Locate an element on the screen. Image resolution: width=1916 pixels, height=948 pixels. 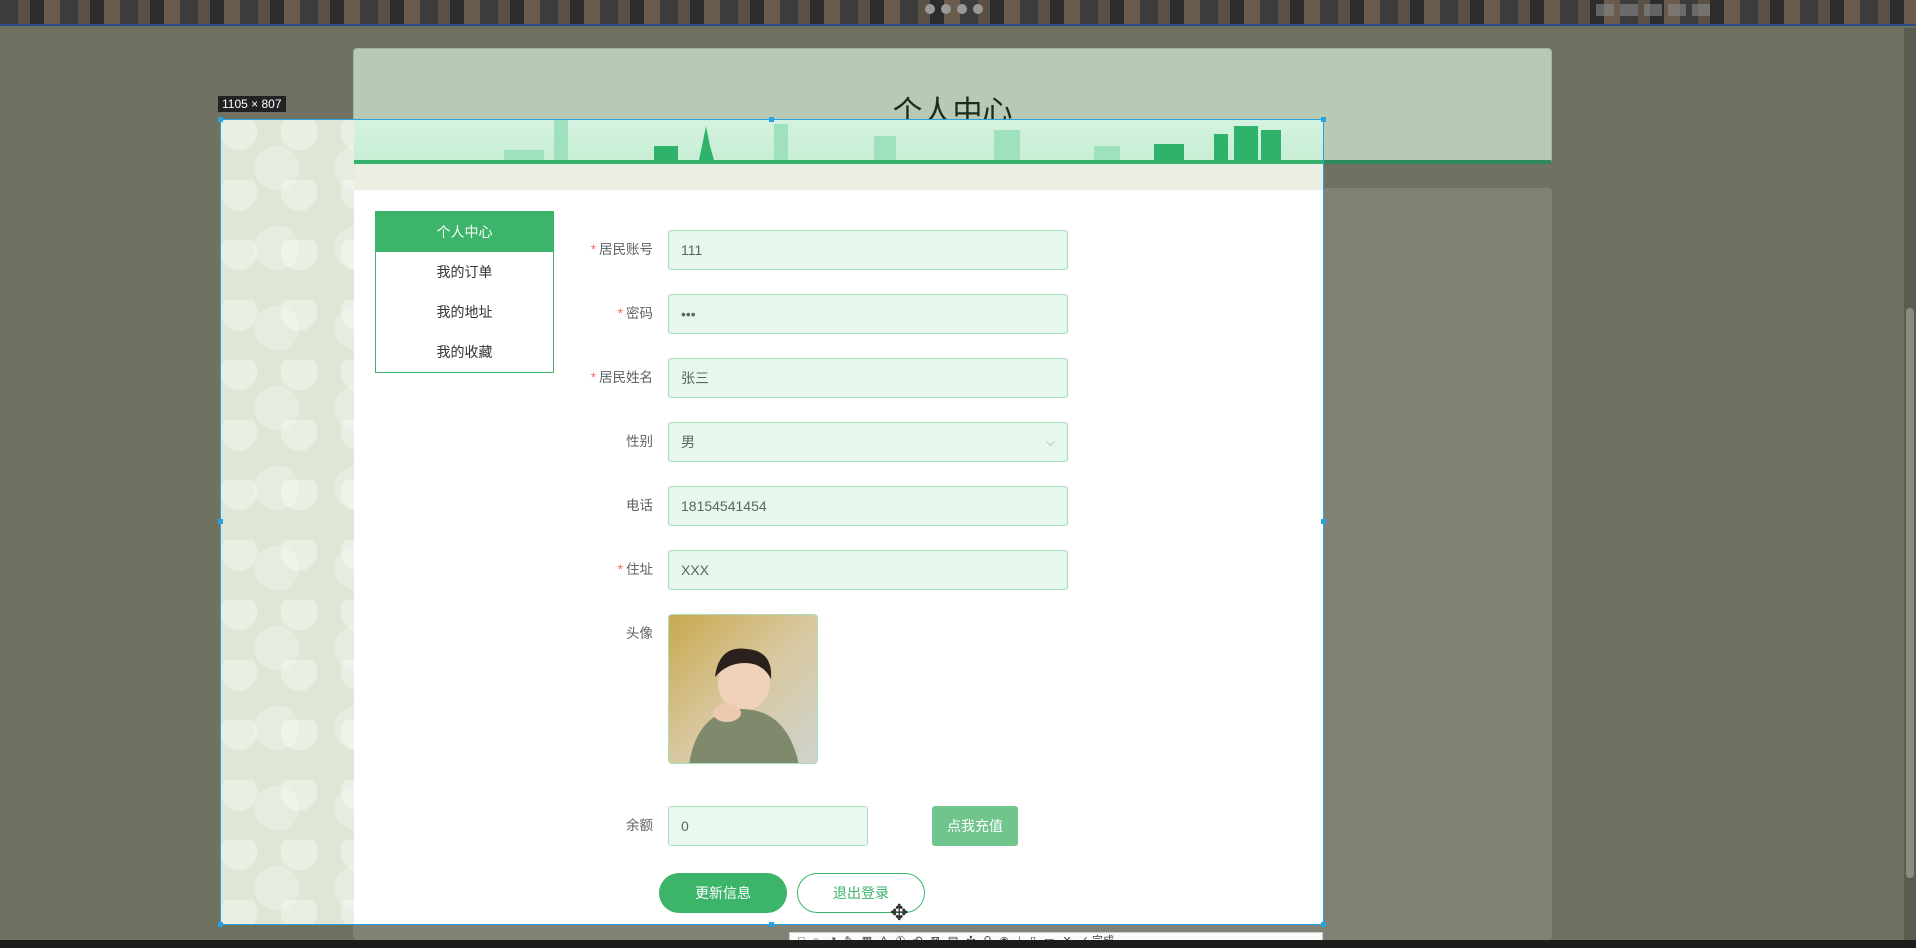
form-row-balance: 余额 0 点我充值 is located at coordinates (824, 826).